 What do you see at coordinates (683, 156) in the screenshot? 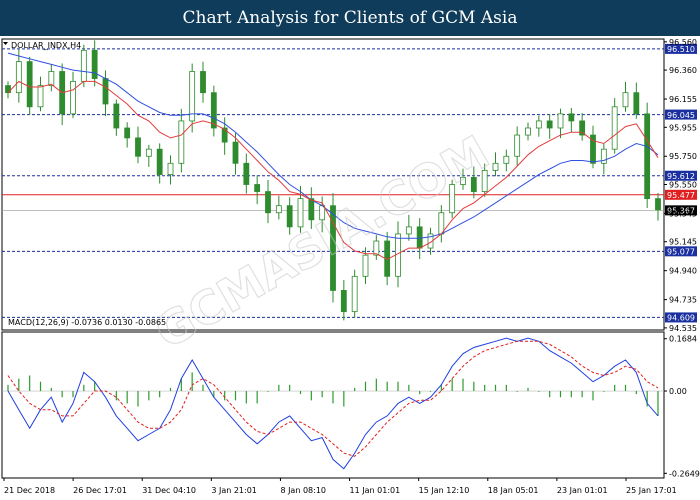
I see `price-axis-tick-label: 95.750` at bounding box center [683, 156].